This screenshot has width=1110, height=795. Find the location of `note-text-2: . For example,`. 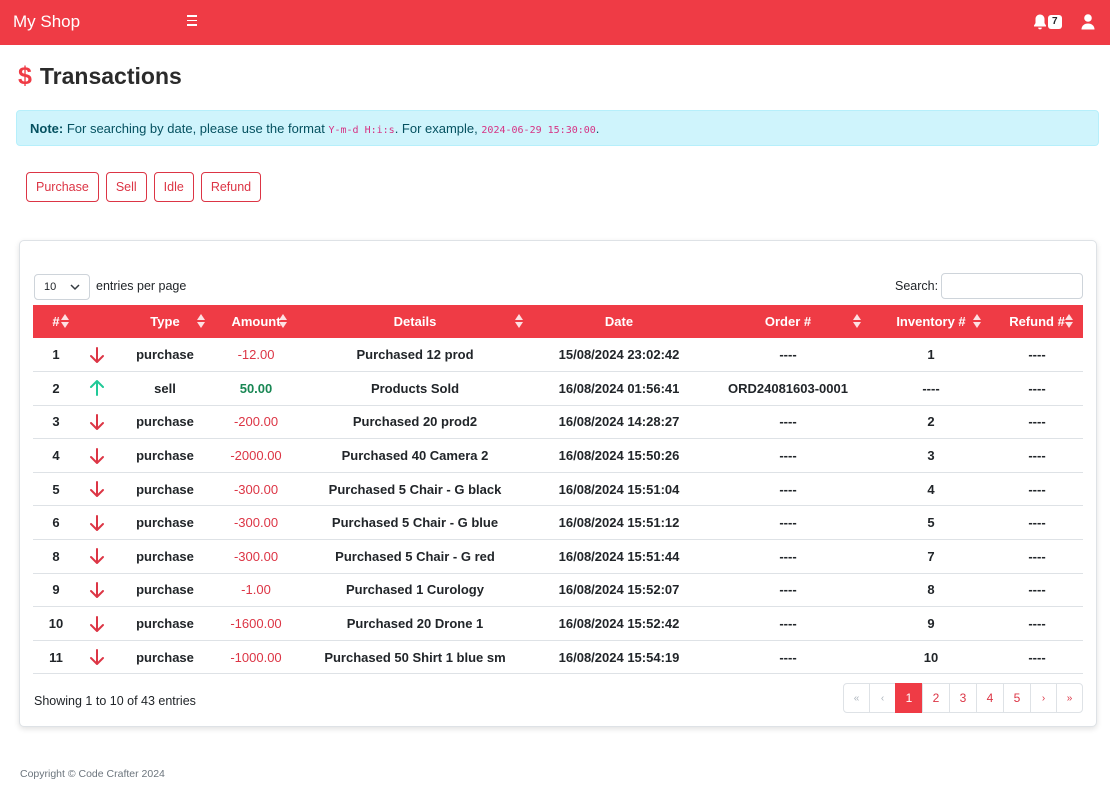

note-text-2: . For example, is located at coordinates (436, 128).